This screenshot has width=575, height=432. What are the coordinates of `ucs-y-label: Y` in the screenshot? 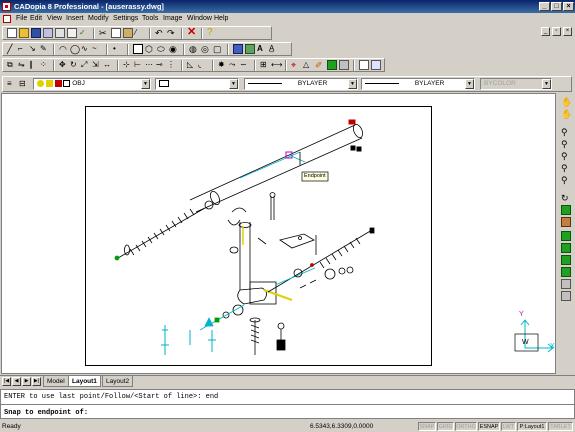 It's located at (521, 314).